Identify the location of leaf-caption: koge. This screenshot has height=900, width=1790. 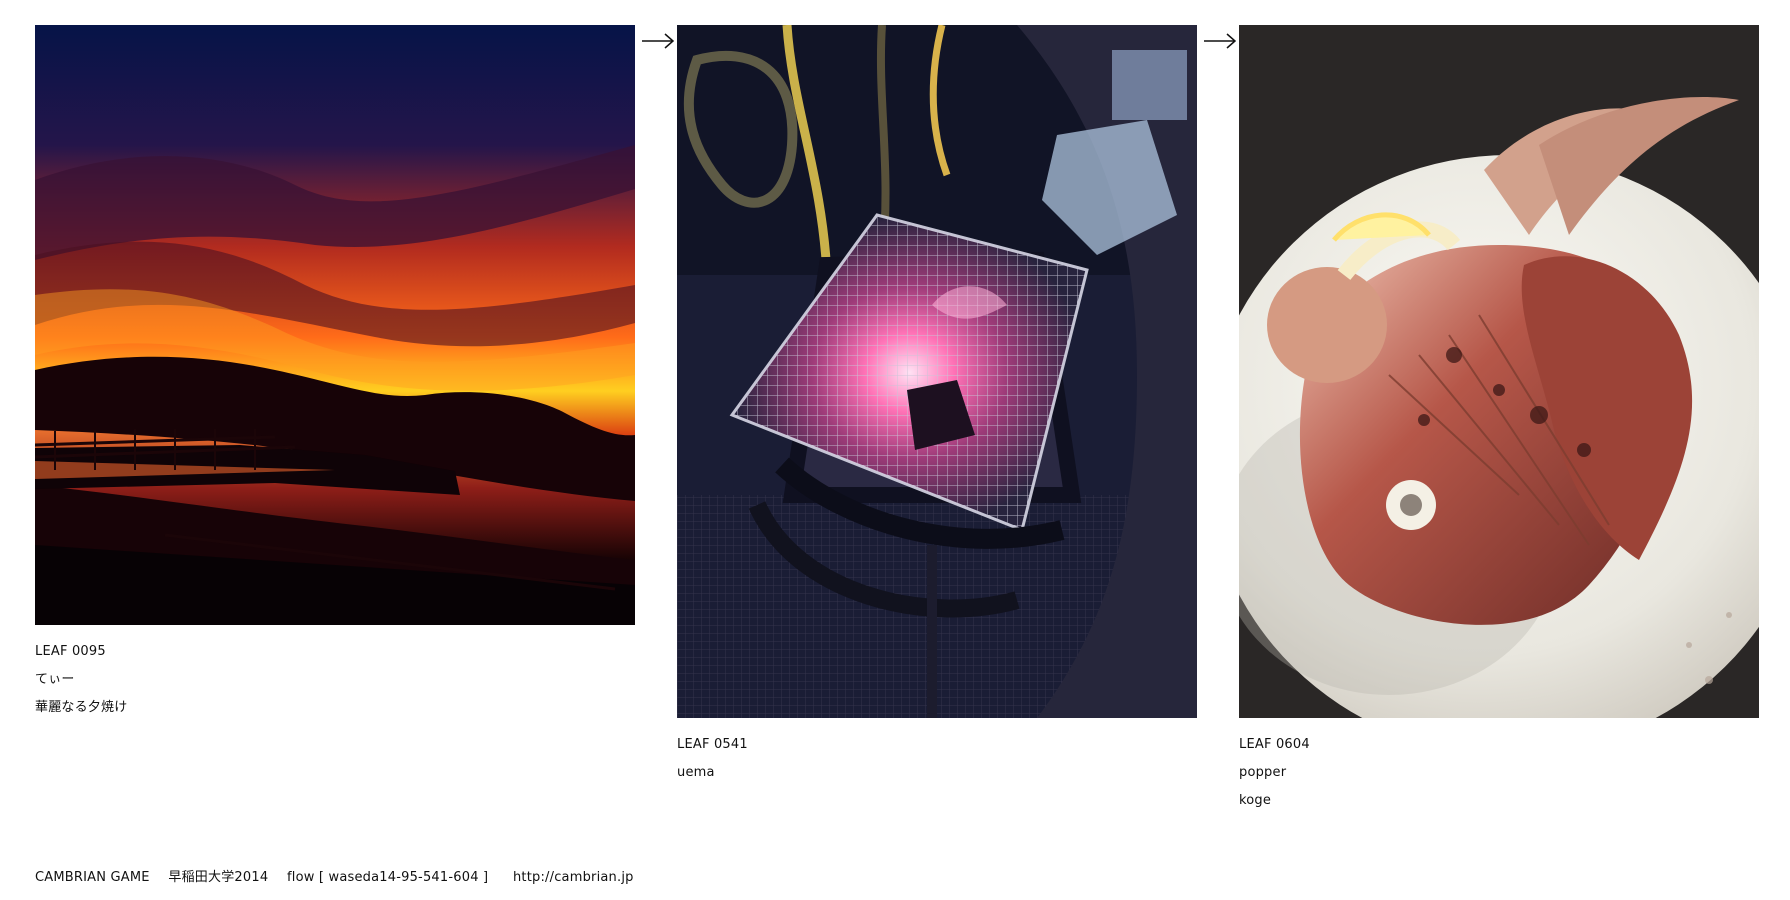
(1255, 800).